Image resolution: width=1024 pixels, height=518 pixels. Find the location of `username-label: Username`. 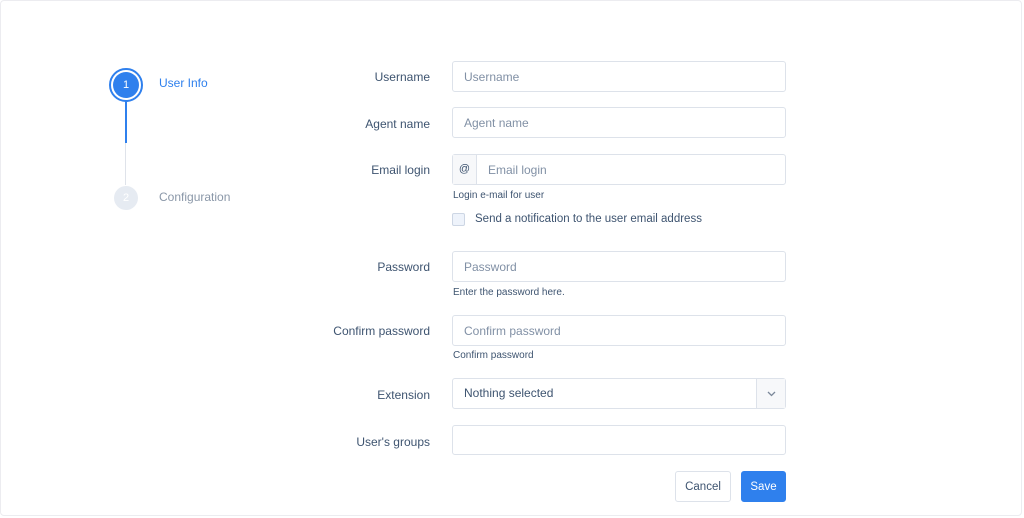

username-label: Username is located at coordinates (402, 77).